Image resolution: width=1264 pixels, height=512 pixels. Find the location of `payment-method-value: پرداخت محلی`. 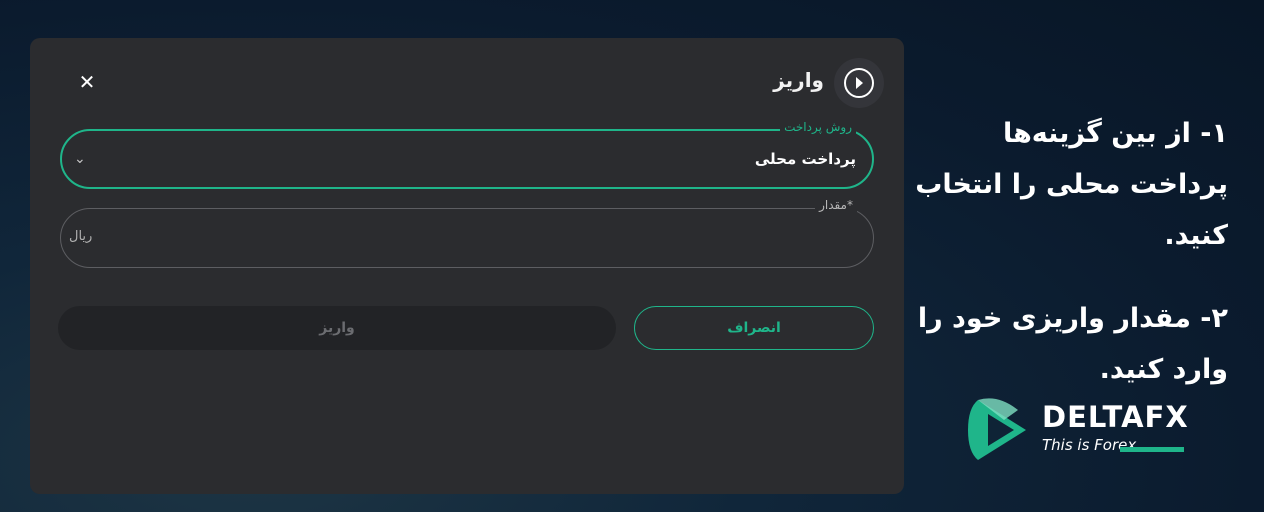

payment-method-value: پرداخت محلی is located at coordinates (805, 159).